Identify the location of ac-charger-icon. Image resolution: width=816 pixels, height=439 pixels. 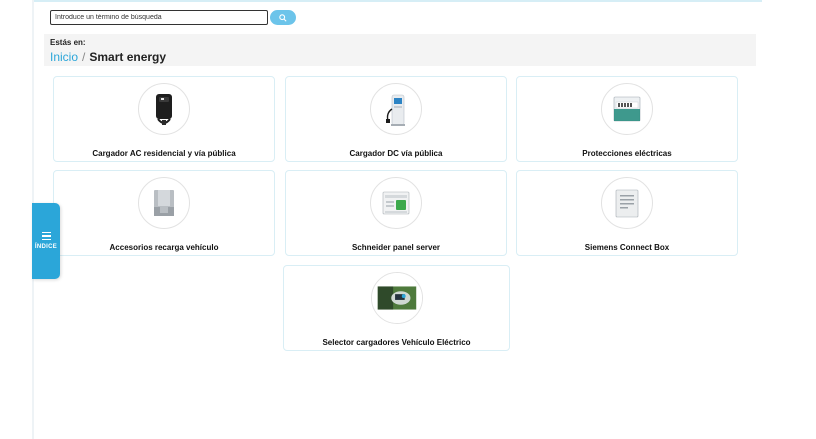
(164, 109).